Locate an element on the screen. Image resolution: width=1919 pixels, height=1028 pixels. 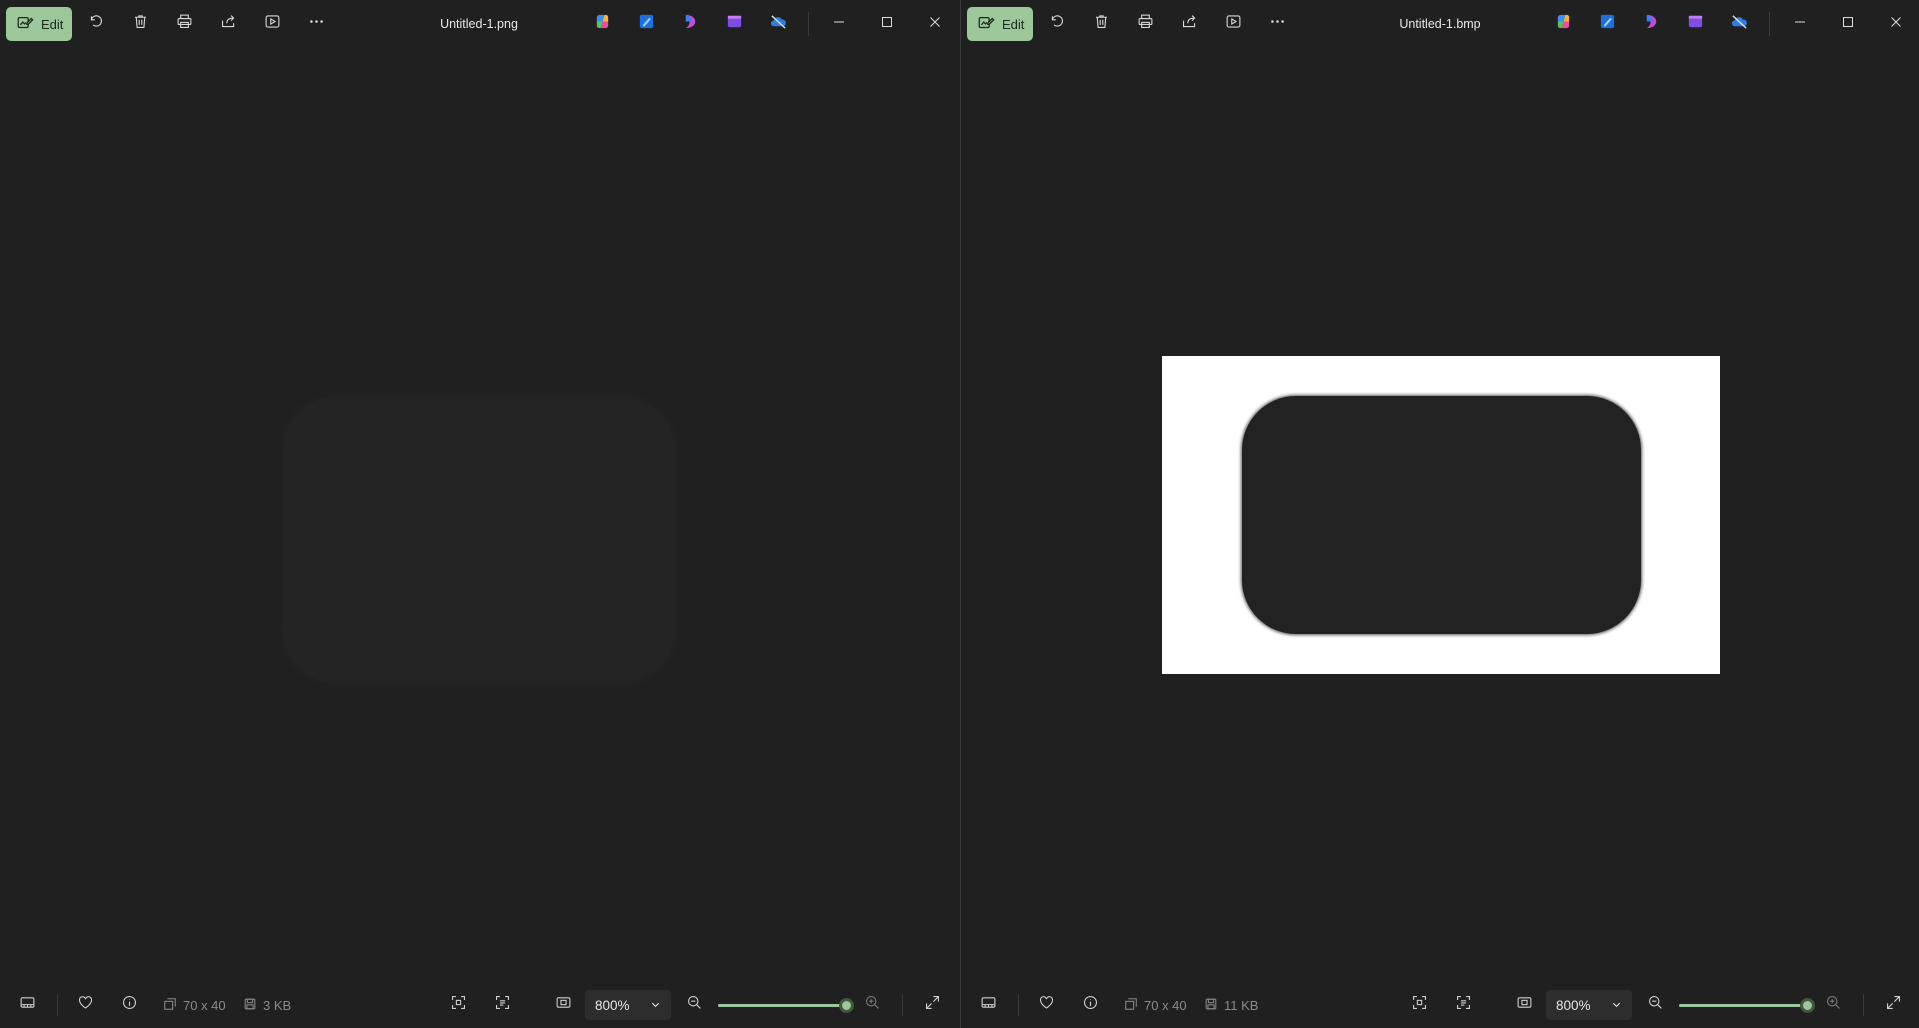
delete-icon is located at coordinates (140, 24).